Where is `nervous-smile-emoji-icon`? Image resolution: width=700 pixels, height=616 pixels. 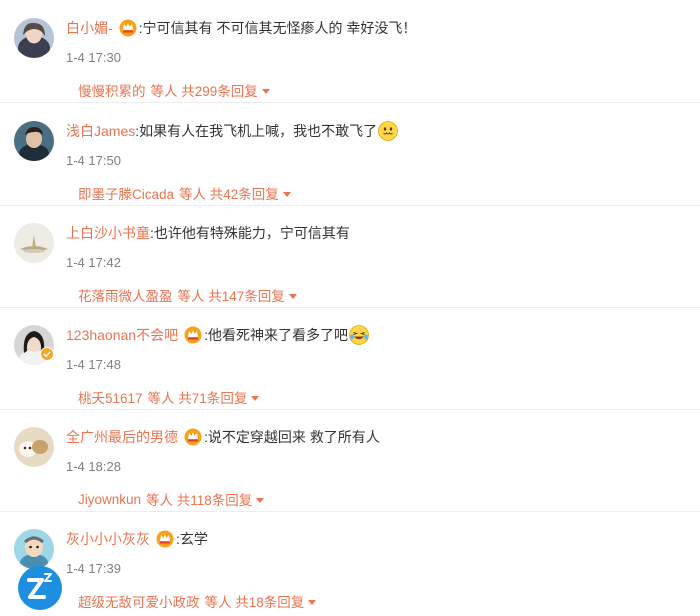
nervous-smile-emoji-icon is located at coordinates (388, 131).